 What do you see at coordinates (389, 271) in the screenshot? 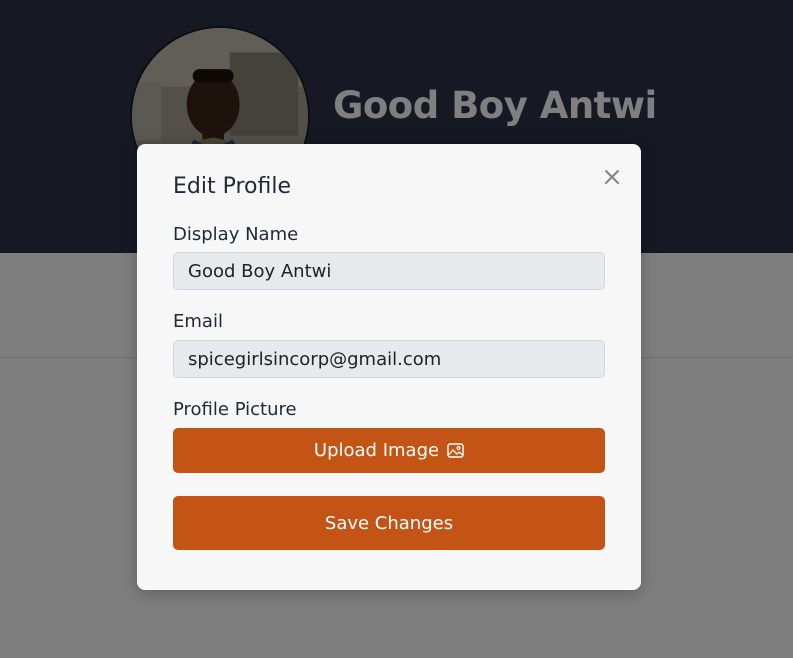
I see `display-name-input` at bounding box center [389, 271].